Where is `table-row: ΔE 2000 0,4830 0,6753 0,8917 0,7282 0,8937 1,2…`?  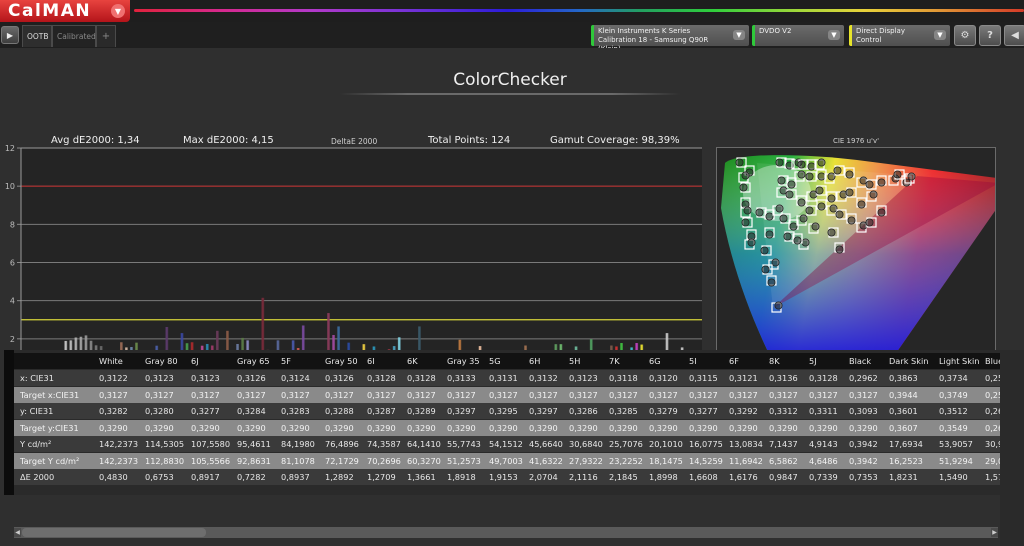
table-row: ΔE 2000 0,4830 0,6753 0,8917 0,7282 0,8937 1,2… is located at coordinates (507, 477).